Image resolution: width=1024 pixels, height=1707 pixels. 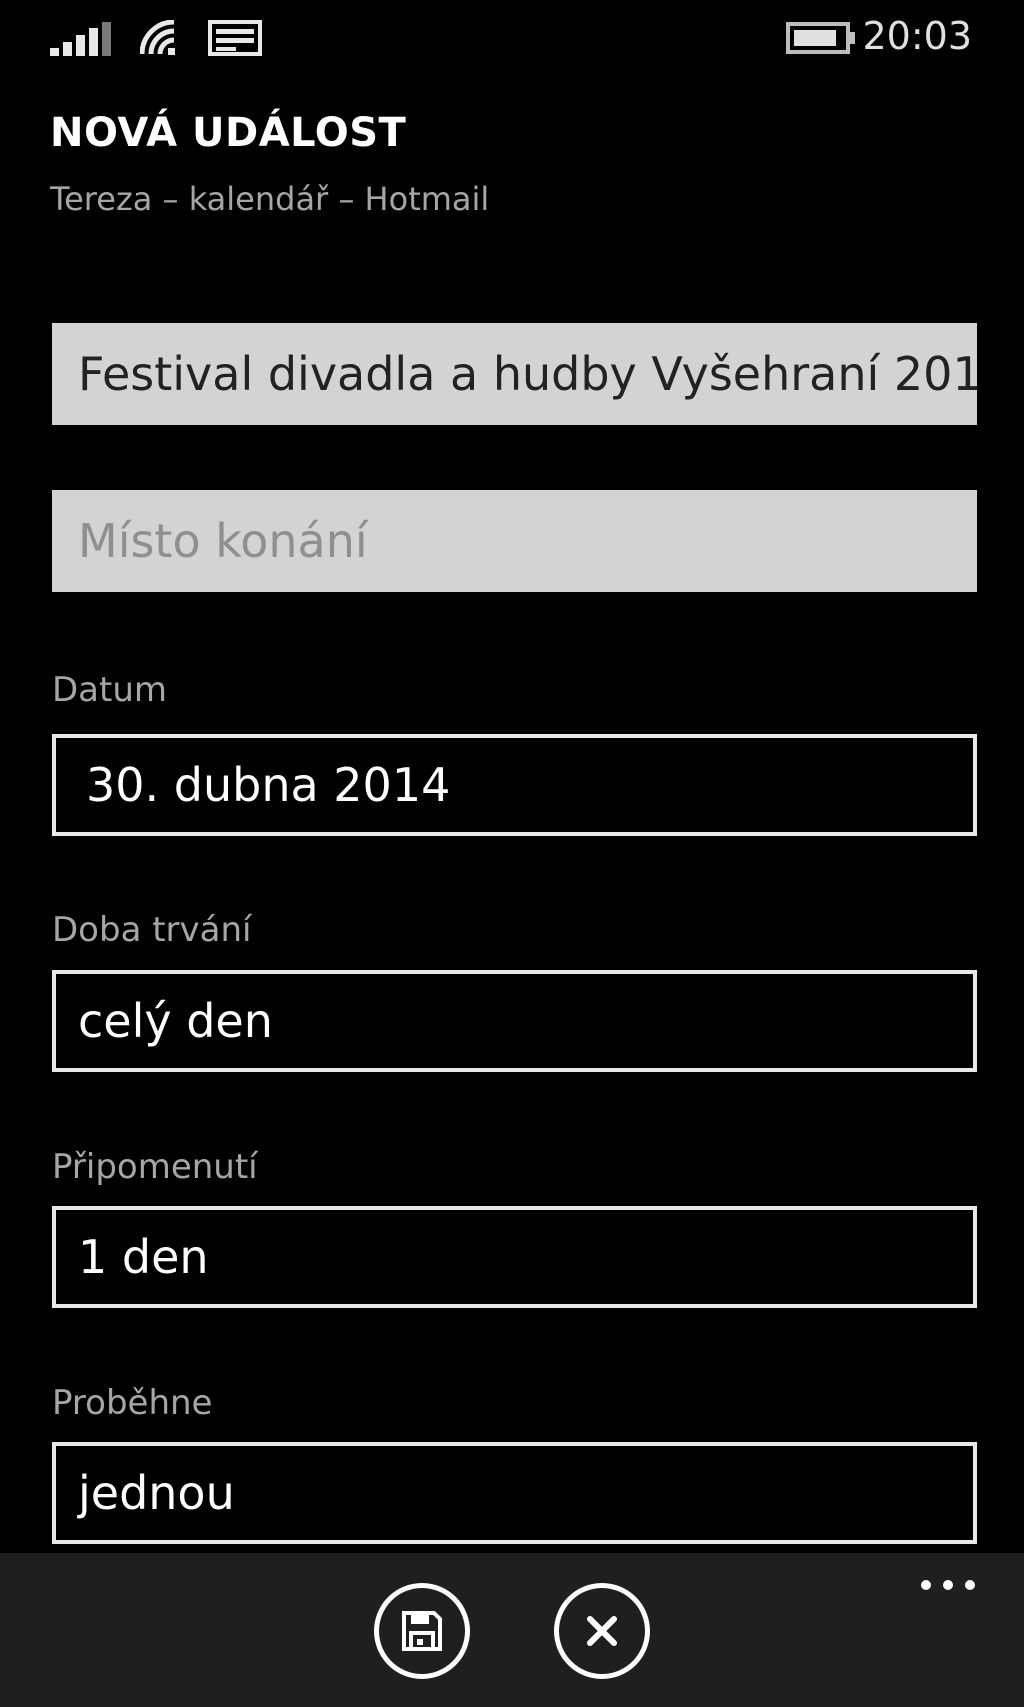 I want to click on save-icon, so click(x=422, y=1631).